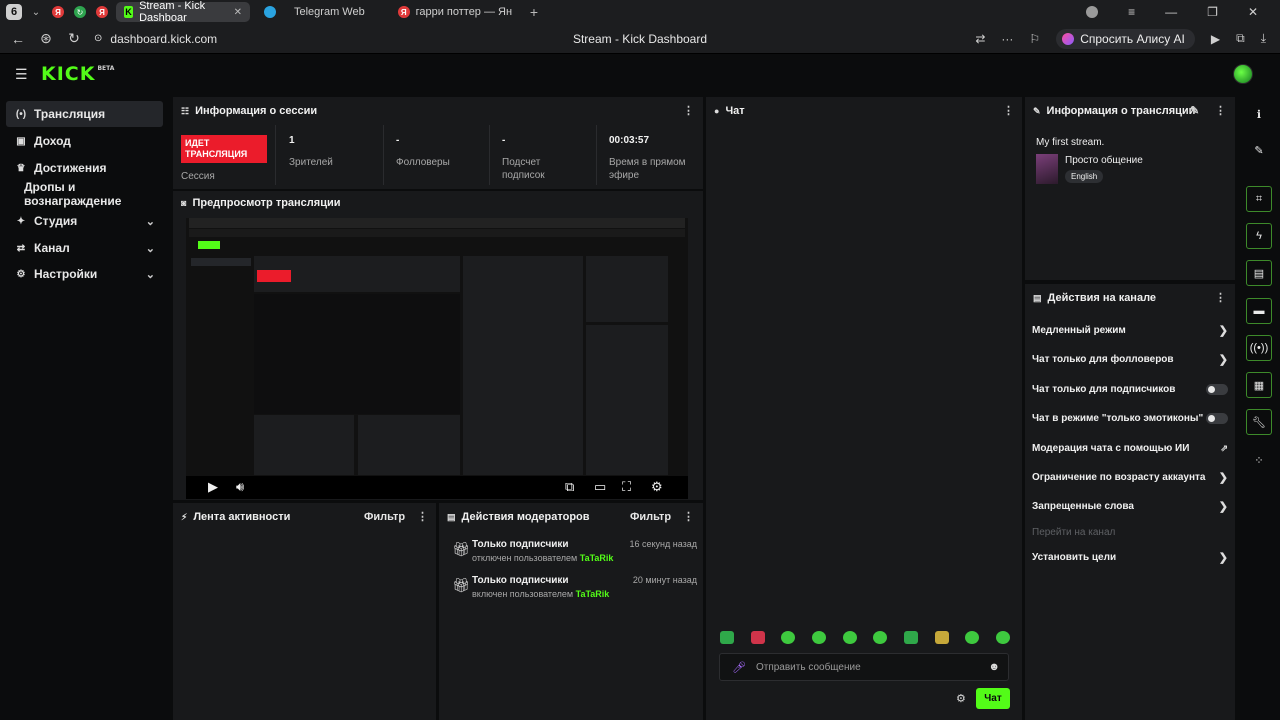  I want to click on chat-settings-icon: ⚙, so click(961, 698).